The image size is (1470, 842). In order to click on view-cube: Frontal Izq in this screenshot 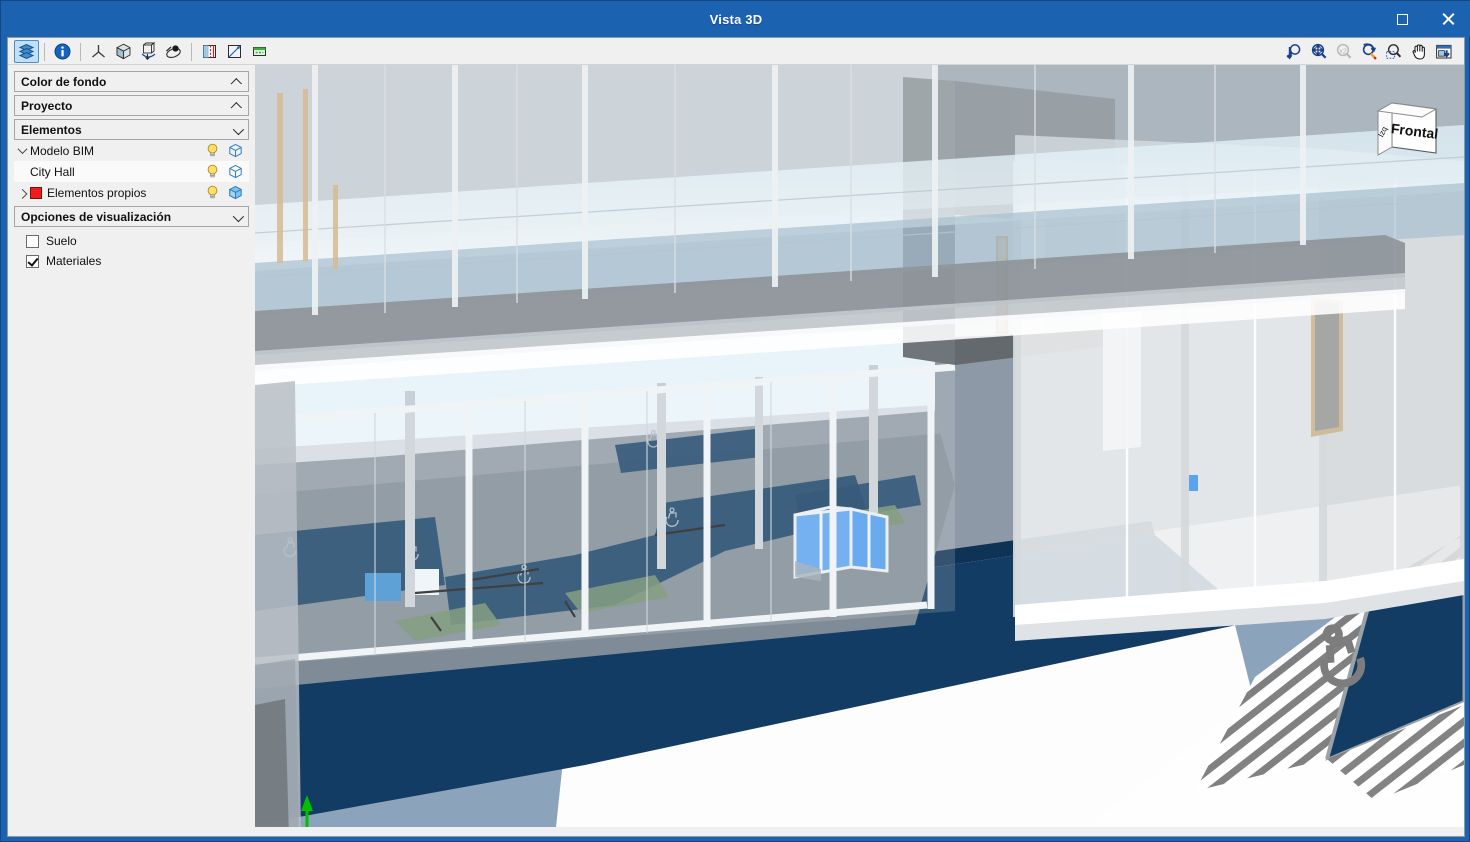, I will do `click(1414, 127)`.